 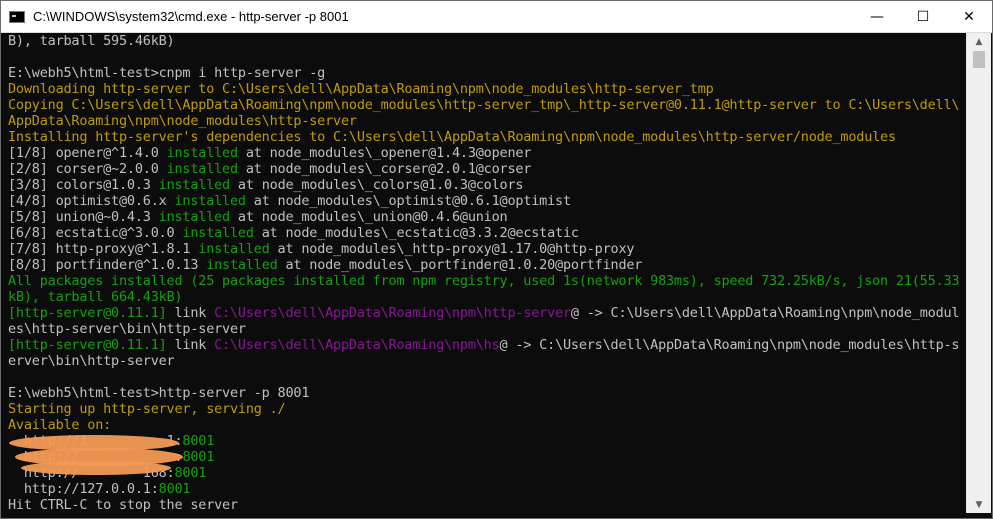 What do you see at coordinates (95, 233) in the screenshot?
I see `console-text: [6/8] ecstatic@^3.0.0` at bounding box center [95, 233].